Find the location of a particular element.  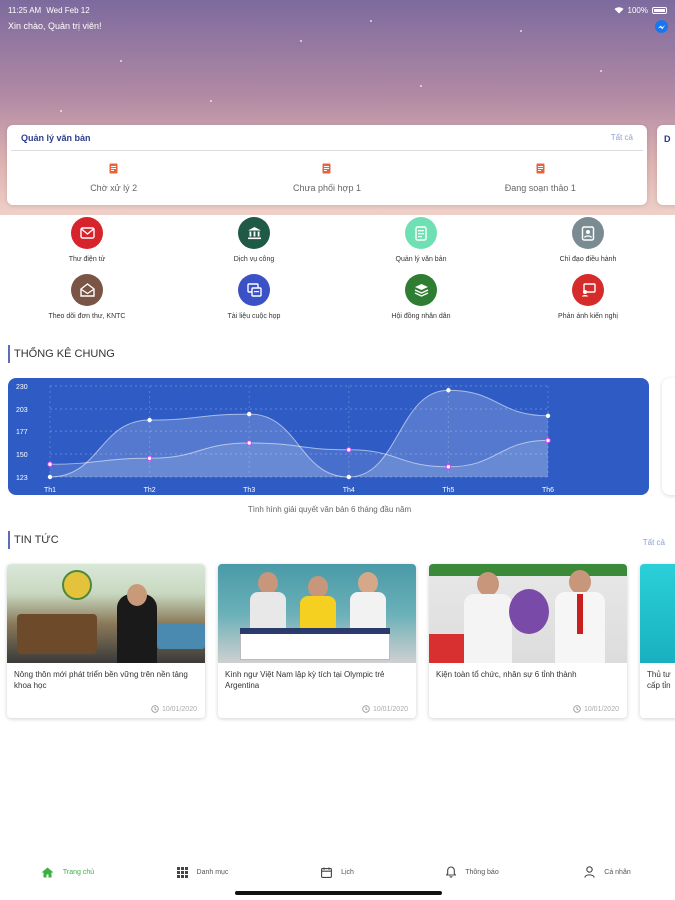

shortcut-label: Hội đồng nhân dân is located at coordinates (421, 316).